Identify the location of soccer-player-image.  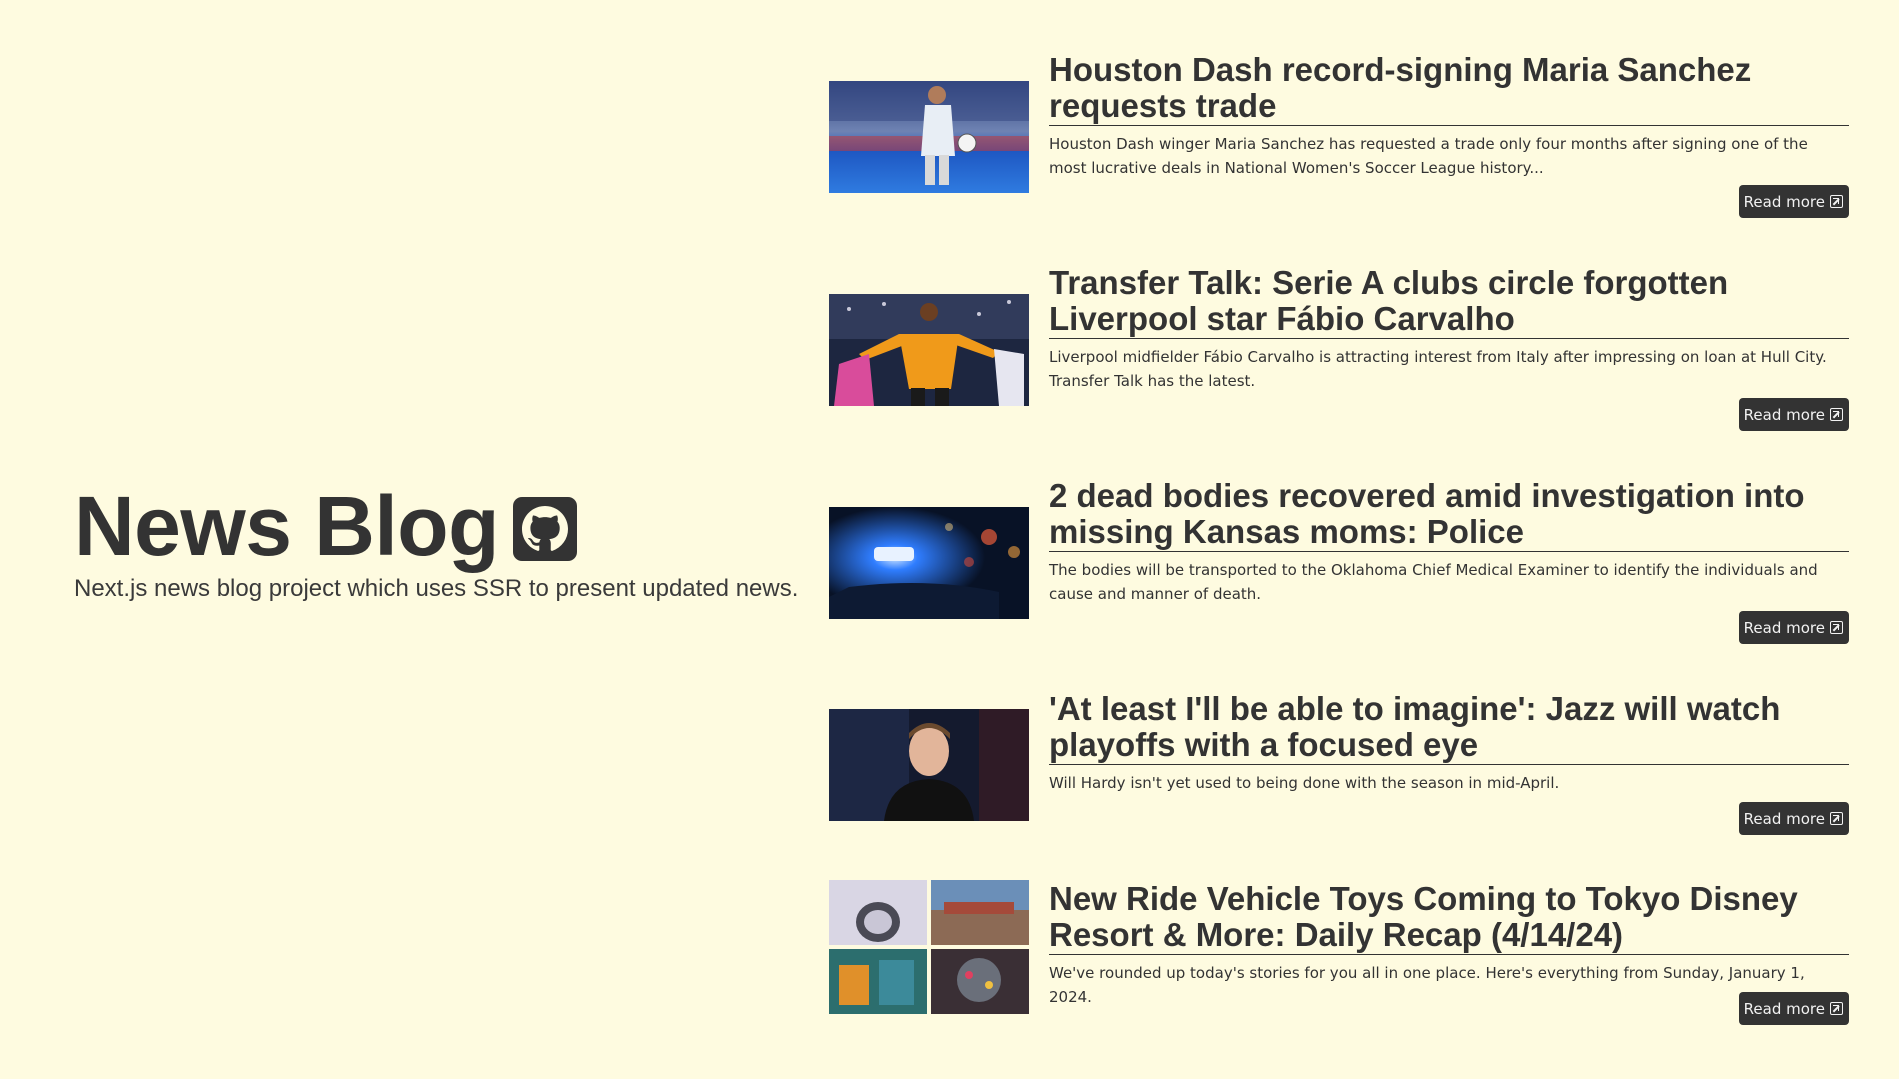
(929, 137).